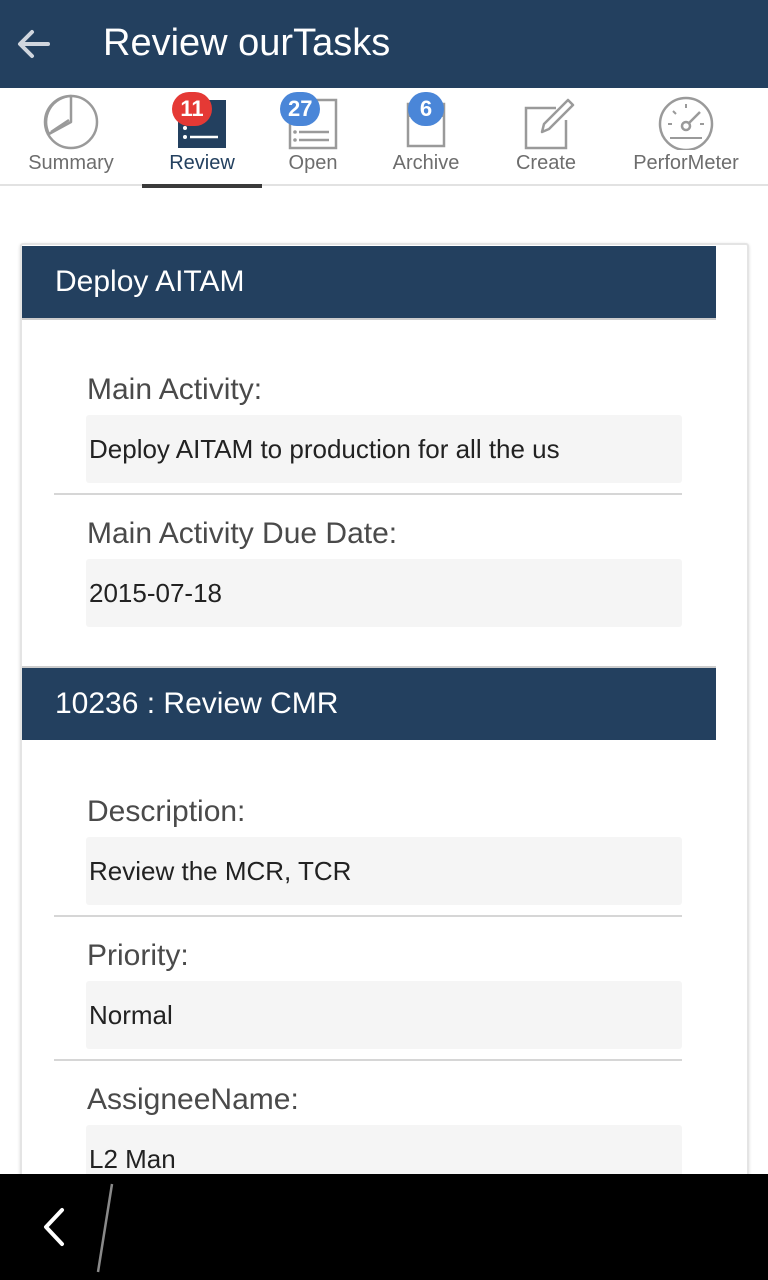 This screenshot has height=1280, width=768. What do you see at coordinates (384, 871) in the screenshot?
I see `description-field: Review the MCR, TCR` at bounding box center [384, 871].